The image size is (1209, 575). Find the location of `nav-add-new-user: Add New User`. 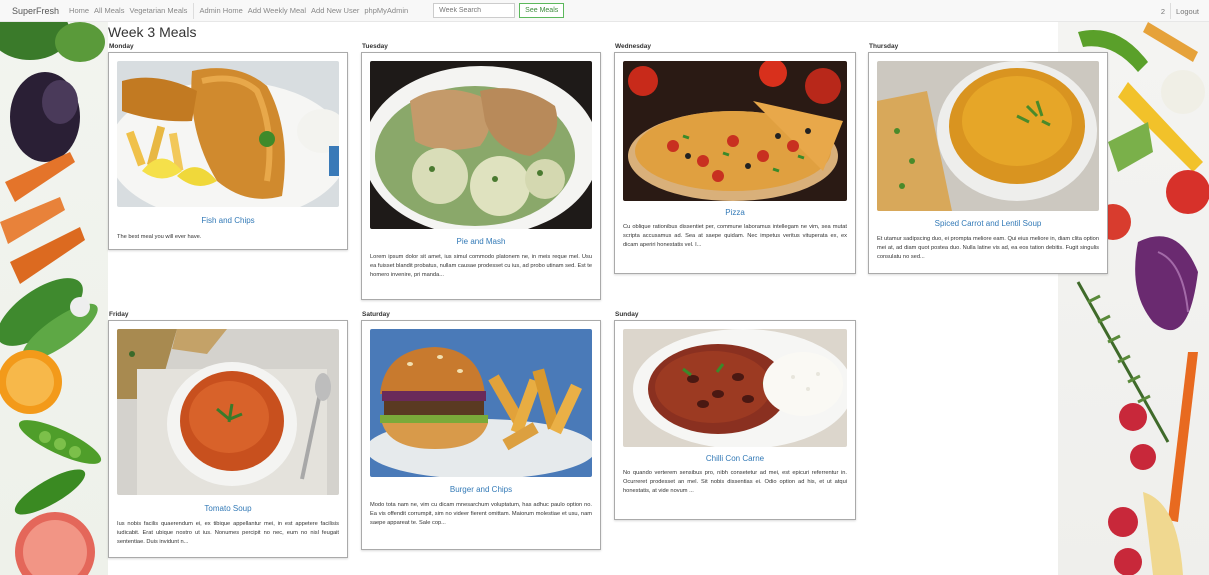

nav-add-new-user: Add New User is located at coordinates (335, 10).